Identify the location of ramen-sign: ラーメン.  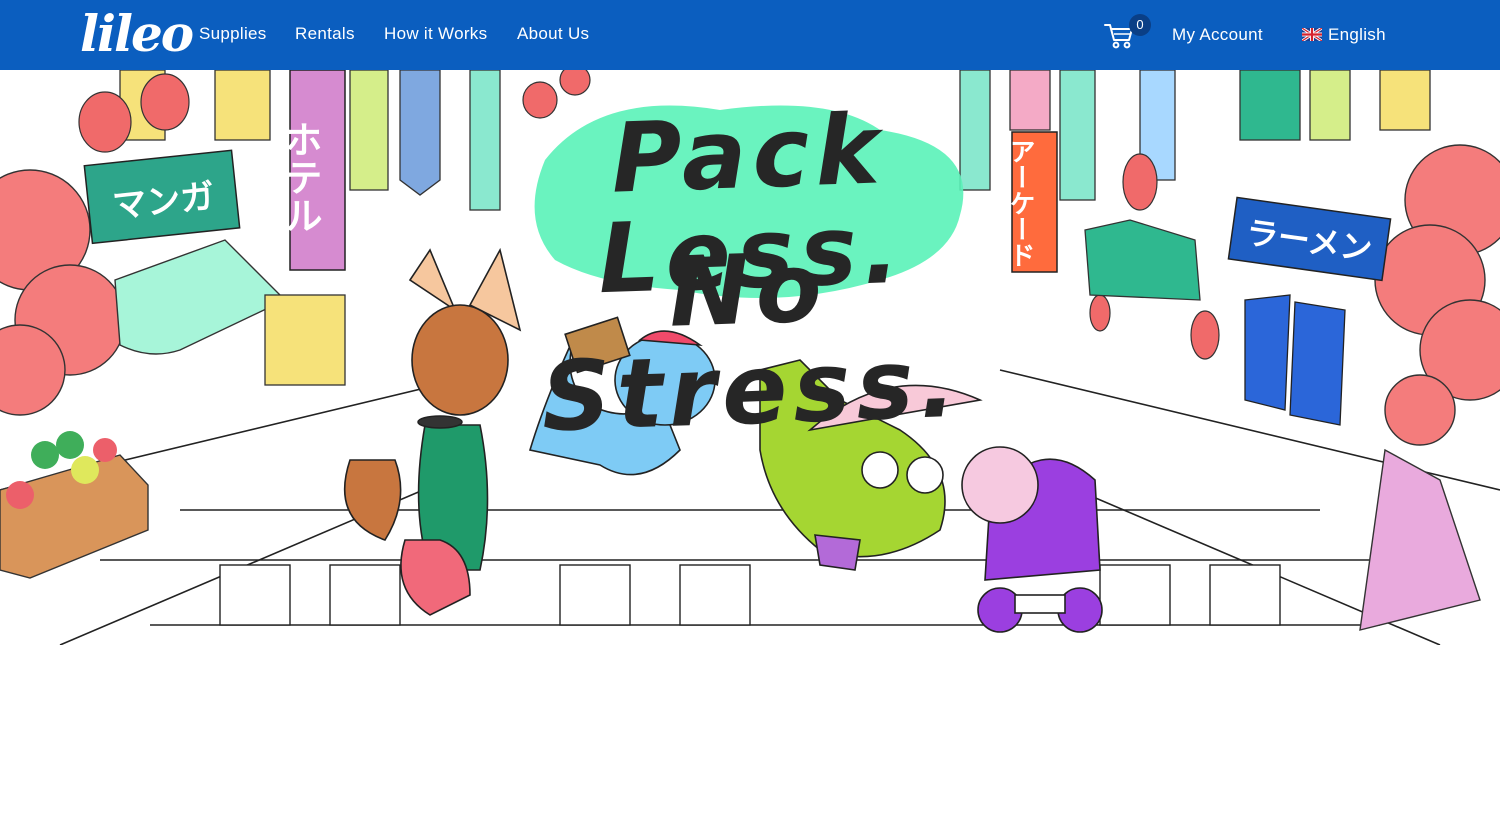
(1309, 239).